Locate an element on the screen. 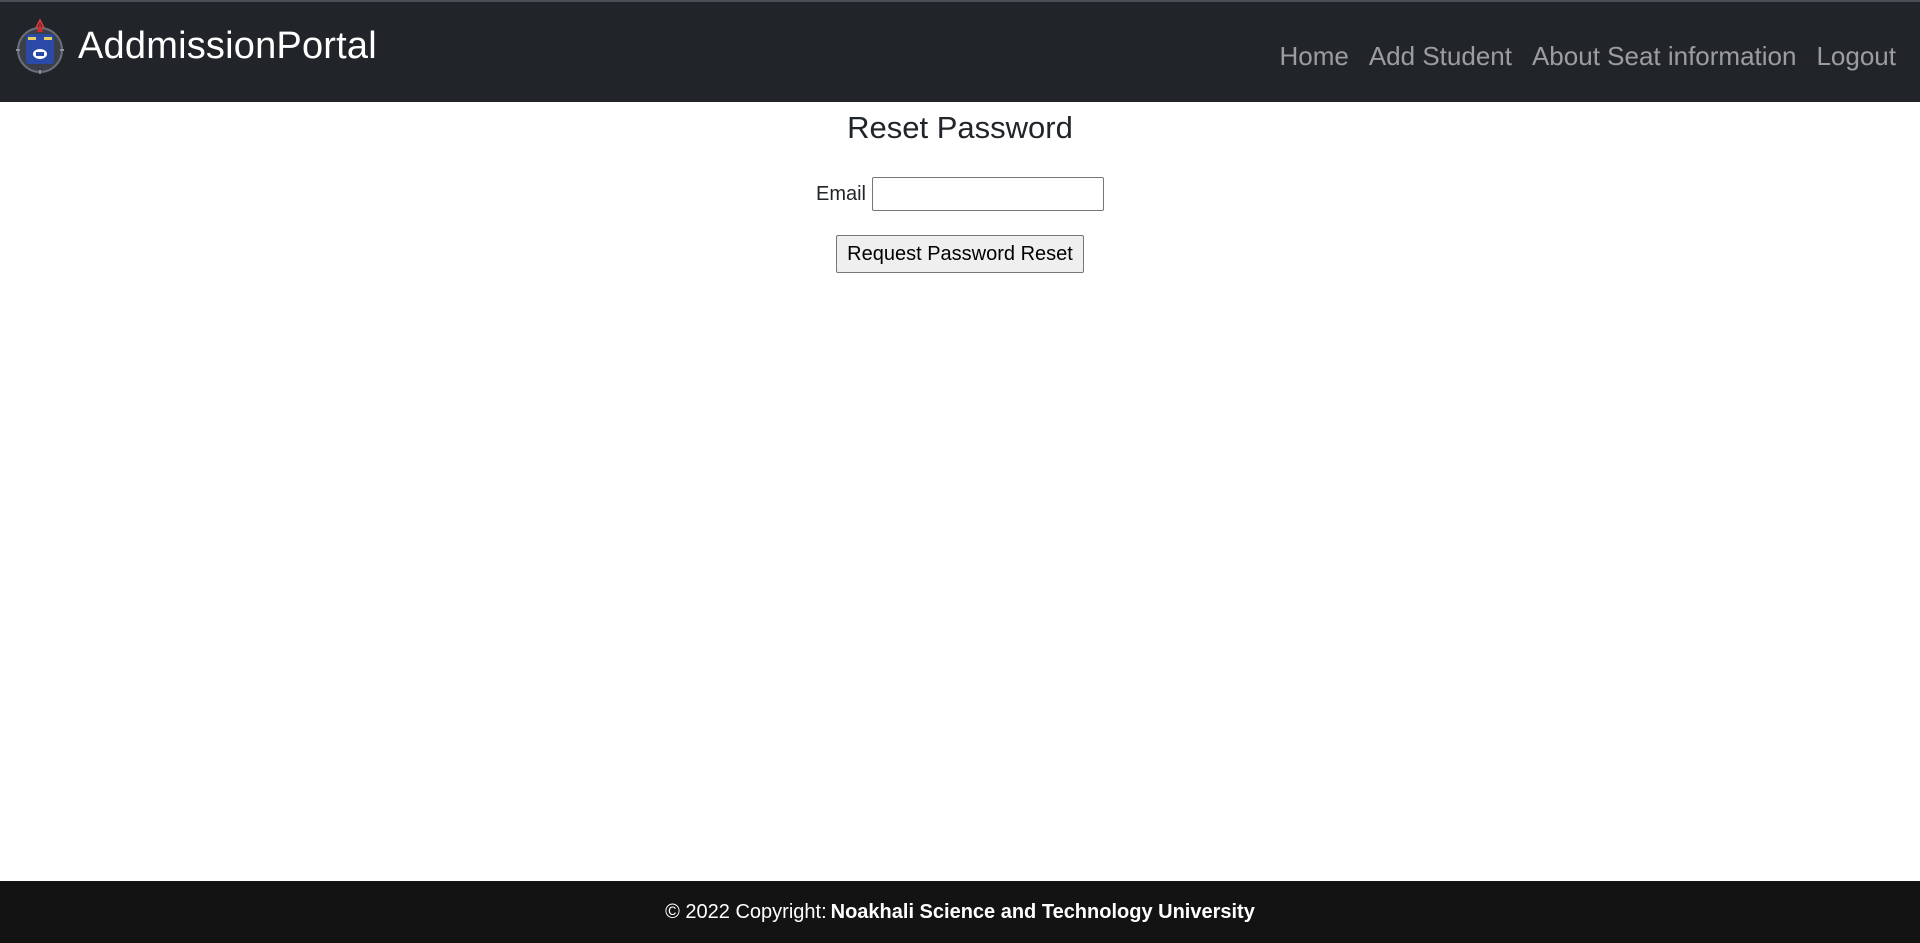  nav-link-add-student: Add Student is located at coordinates (1440, 56).